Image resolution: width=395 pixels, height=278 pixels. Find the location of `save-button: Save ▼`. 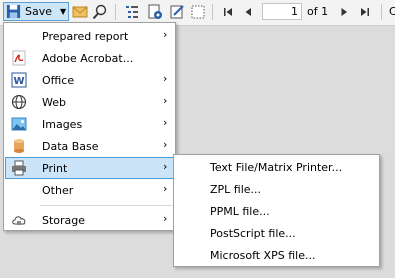

save-button: Save ▼ is located at coordinates (36, 11).